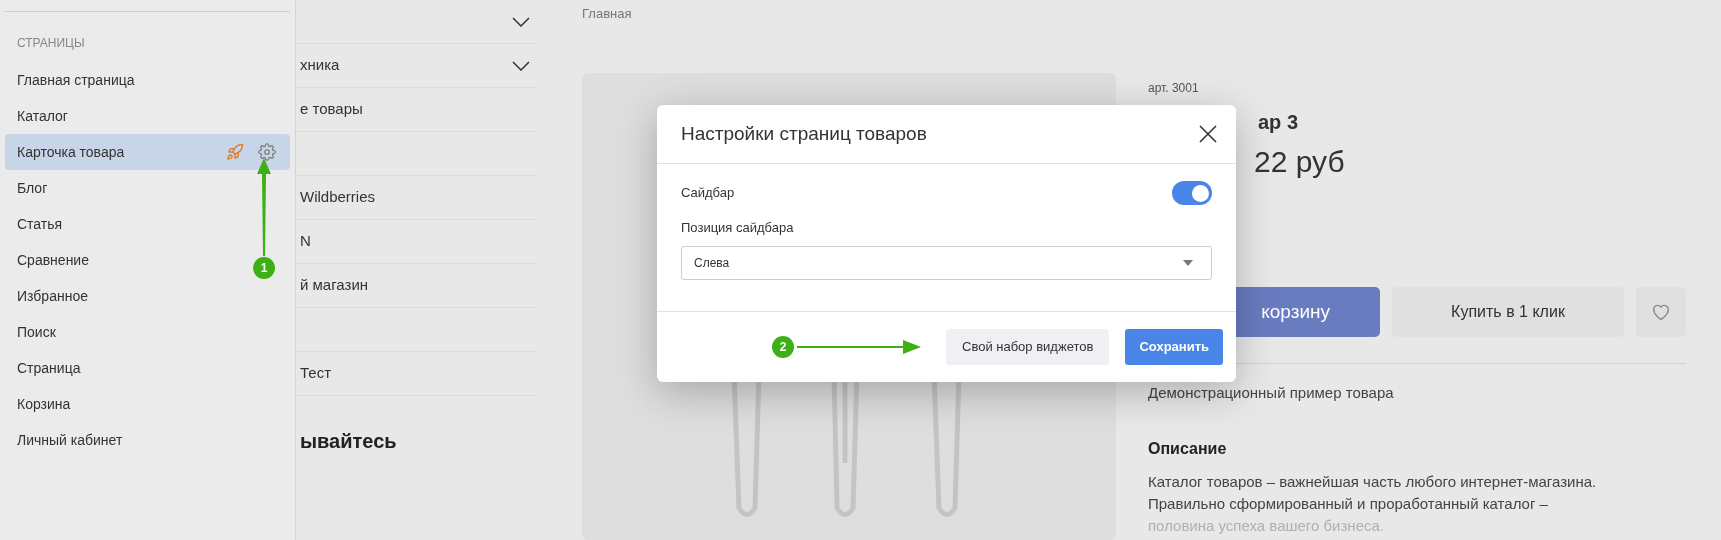 This screenshot has width=1721, height=540. What do you see at coordinates (348, 441) in the screenshot?
I see `section-heading: ывайтесь` at bounding box center [348, 441].